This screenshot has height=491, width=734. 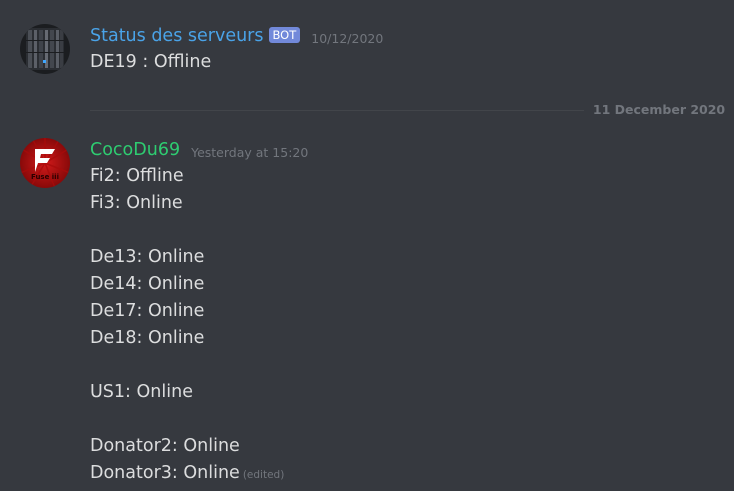 What do you see at coordinates (147, 257) in the screenshot?
I see `message-line: De13: Online` at bounding box center [147, 257].